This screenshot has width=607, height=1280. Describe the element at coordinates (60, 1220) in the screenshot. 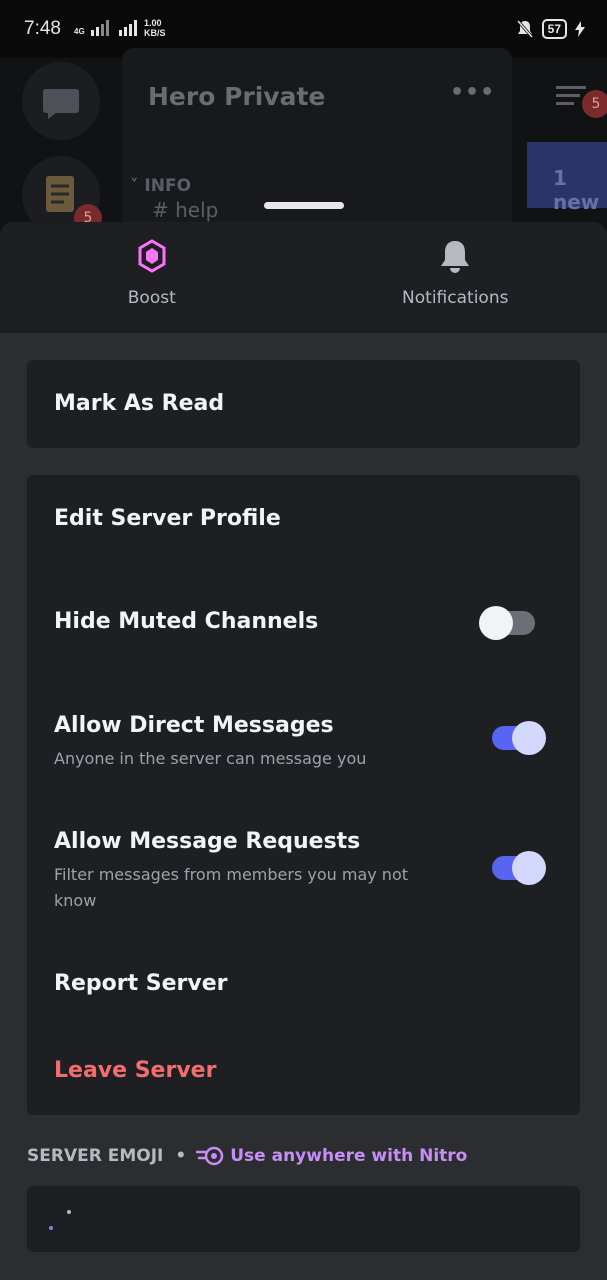

I see `loading-icon` at that location.